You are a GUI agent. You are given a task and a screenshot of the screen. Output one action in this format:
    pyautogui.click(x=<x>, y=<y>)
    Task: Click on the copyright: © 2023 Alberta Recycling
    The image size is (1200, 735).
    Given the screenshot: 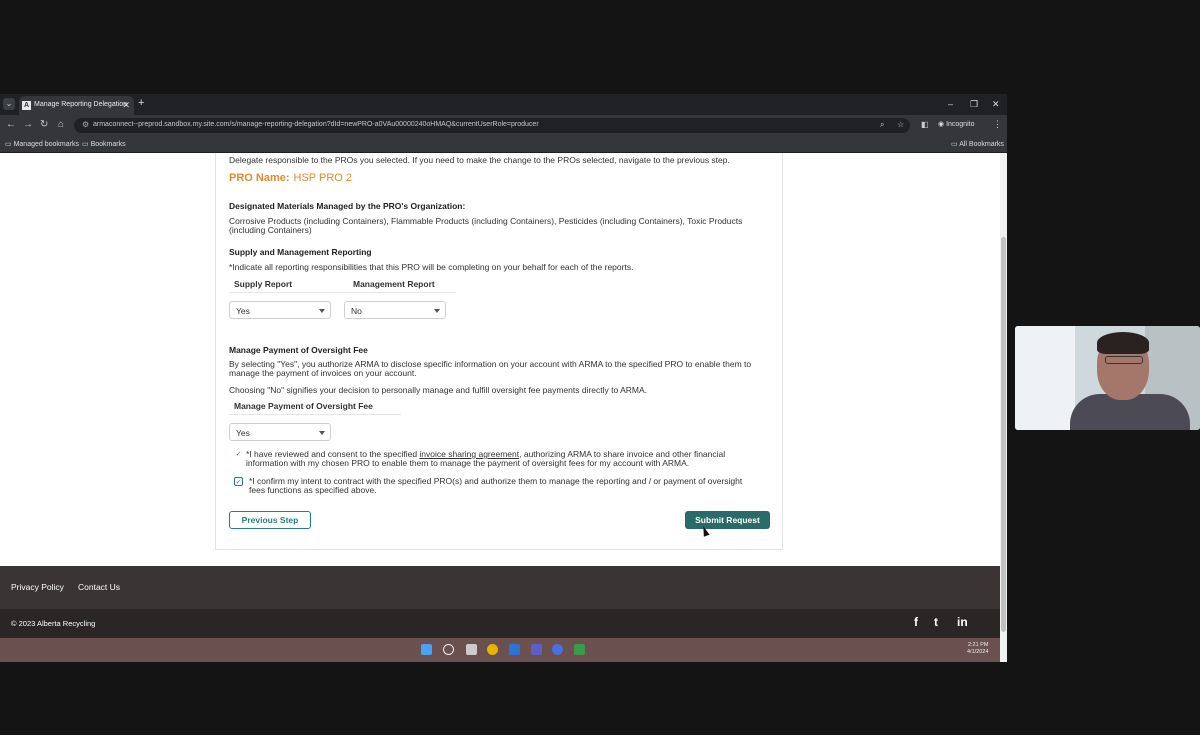 What is the action you would take?
    pyautogui.click(x=53, y=623)
    